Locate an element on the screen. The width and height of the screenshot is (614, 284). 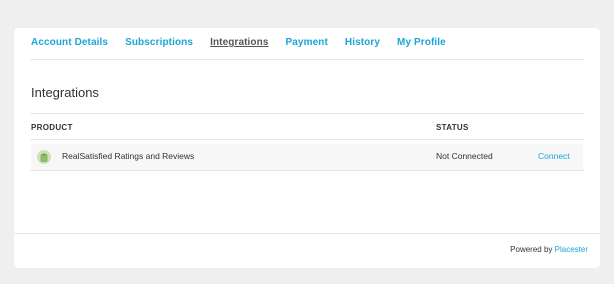
footer: Powered by Placester is located at coordinates (549, 249).